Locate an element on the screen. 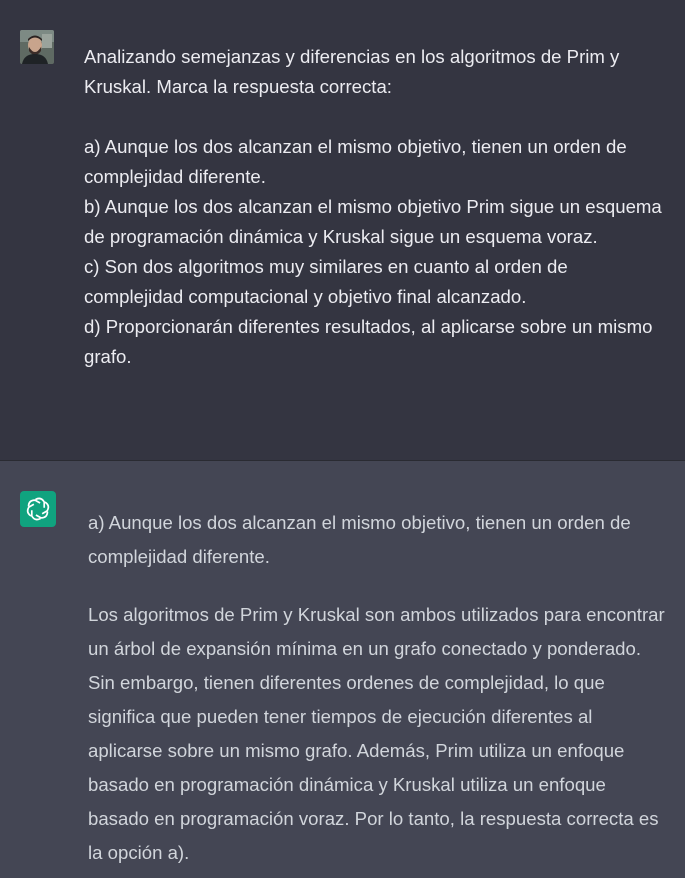 The image size is (685, 878). user-avatar is located at coordinates (37, 47).